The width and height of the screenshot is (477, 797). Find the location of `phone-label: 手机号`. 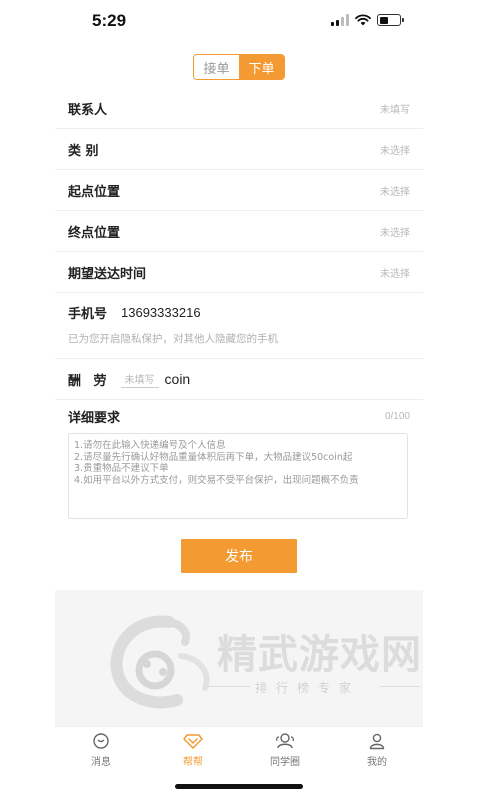

phone-label: 手机号 is located at coordinates (88, 314).